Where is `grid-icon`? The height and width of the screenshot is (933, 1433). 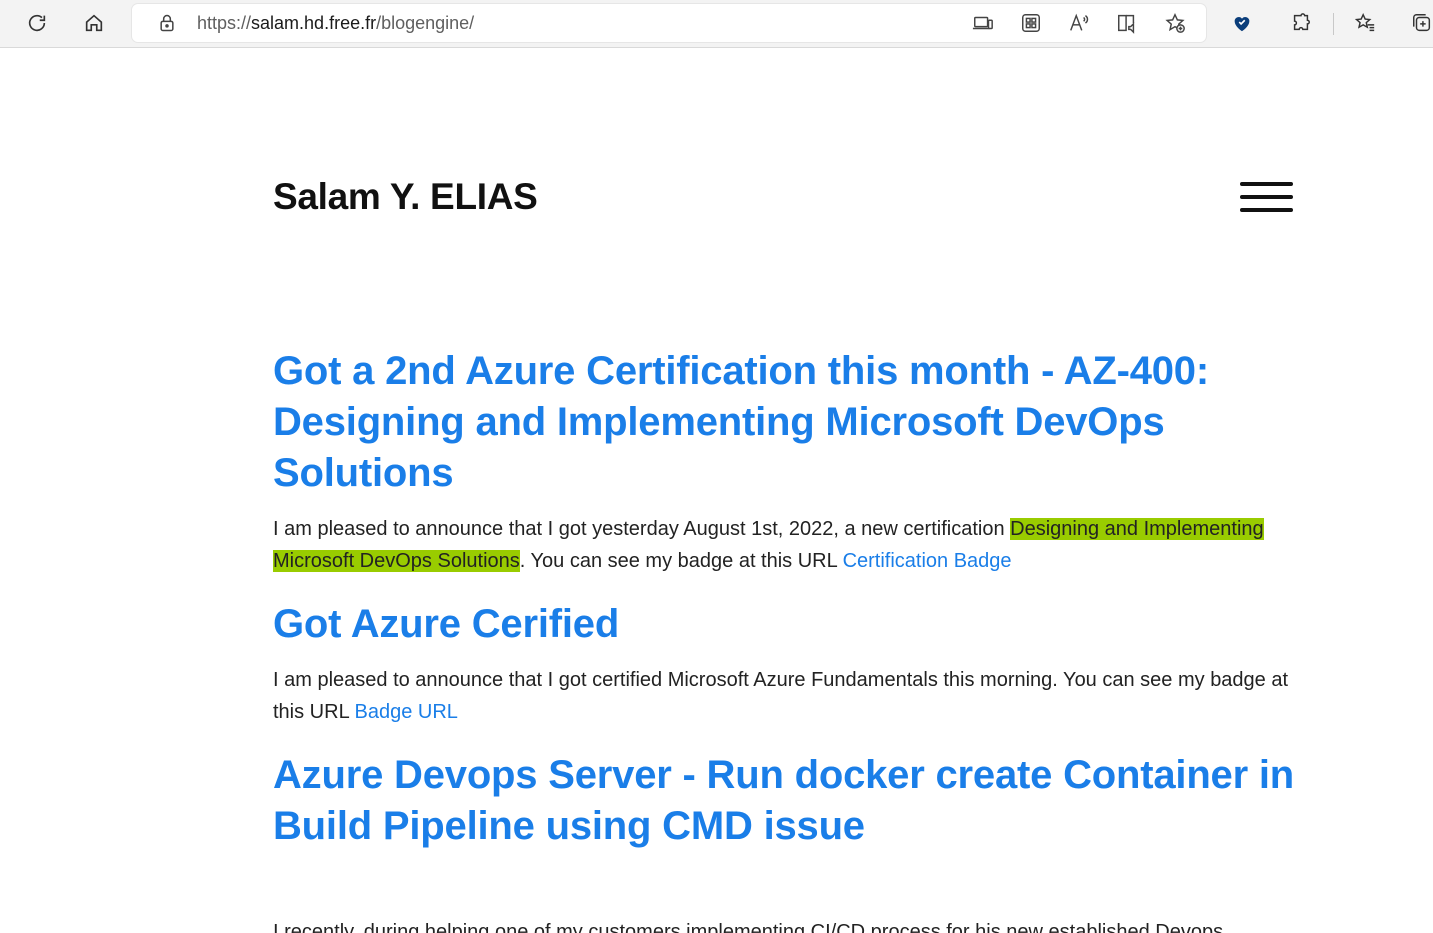
grid-icon is located at coordinates (1031, 23).